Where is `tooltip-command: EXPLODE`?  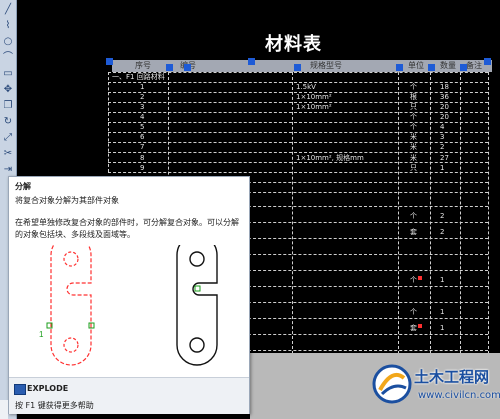
tooltip-command: EXPLODE is located at coordinates (48, 388).